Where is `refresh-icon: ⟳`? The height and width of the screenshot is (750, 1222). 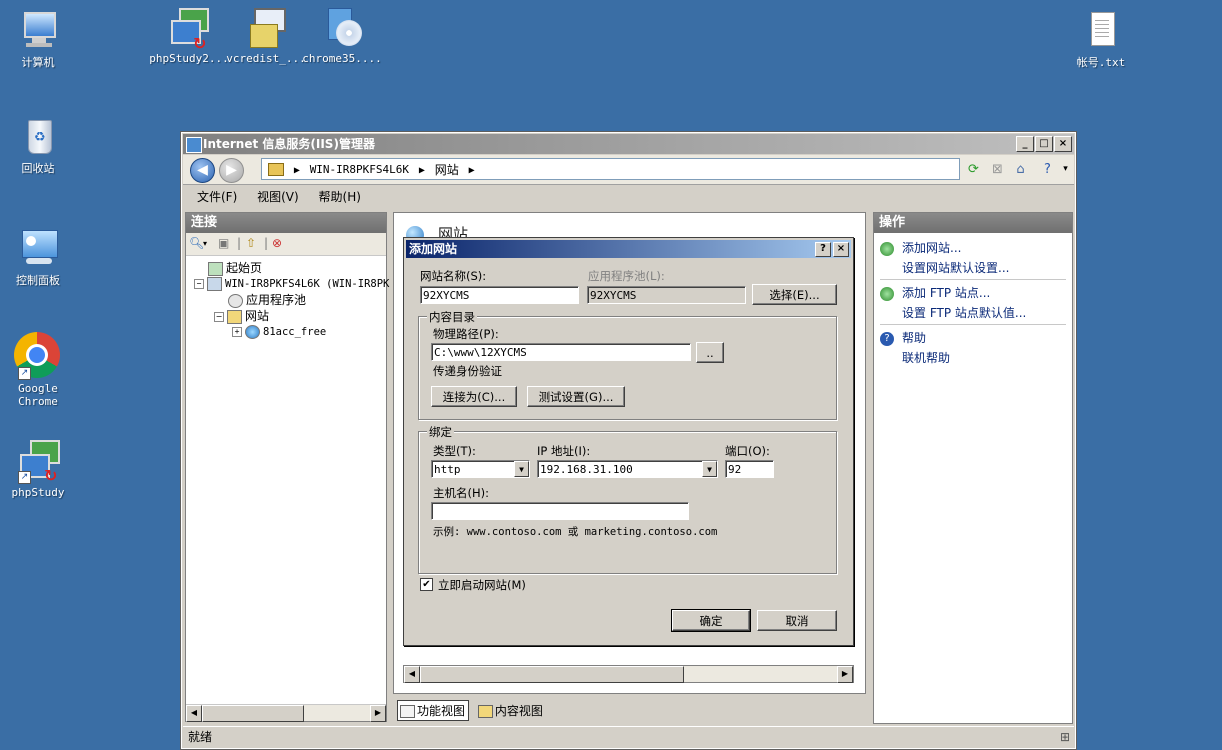
refresh-icon: ⟳ is located at coordinates (973, 169).